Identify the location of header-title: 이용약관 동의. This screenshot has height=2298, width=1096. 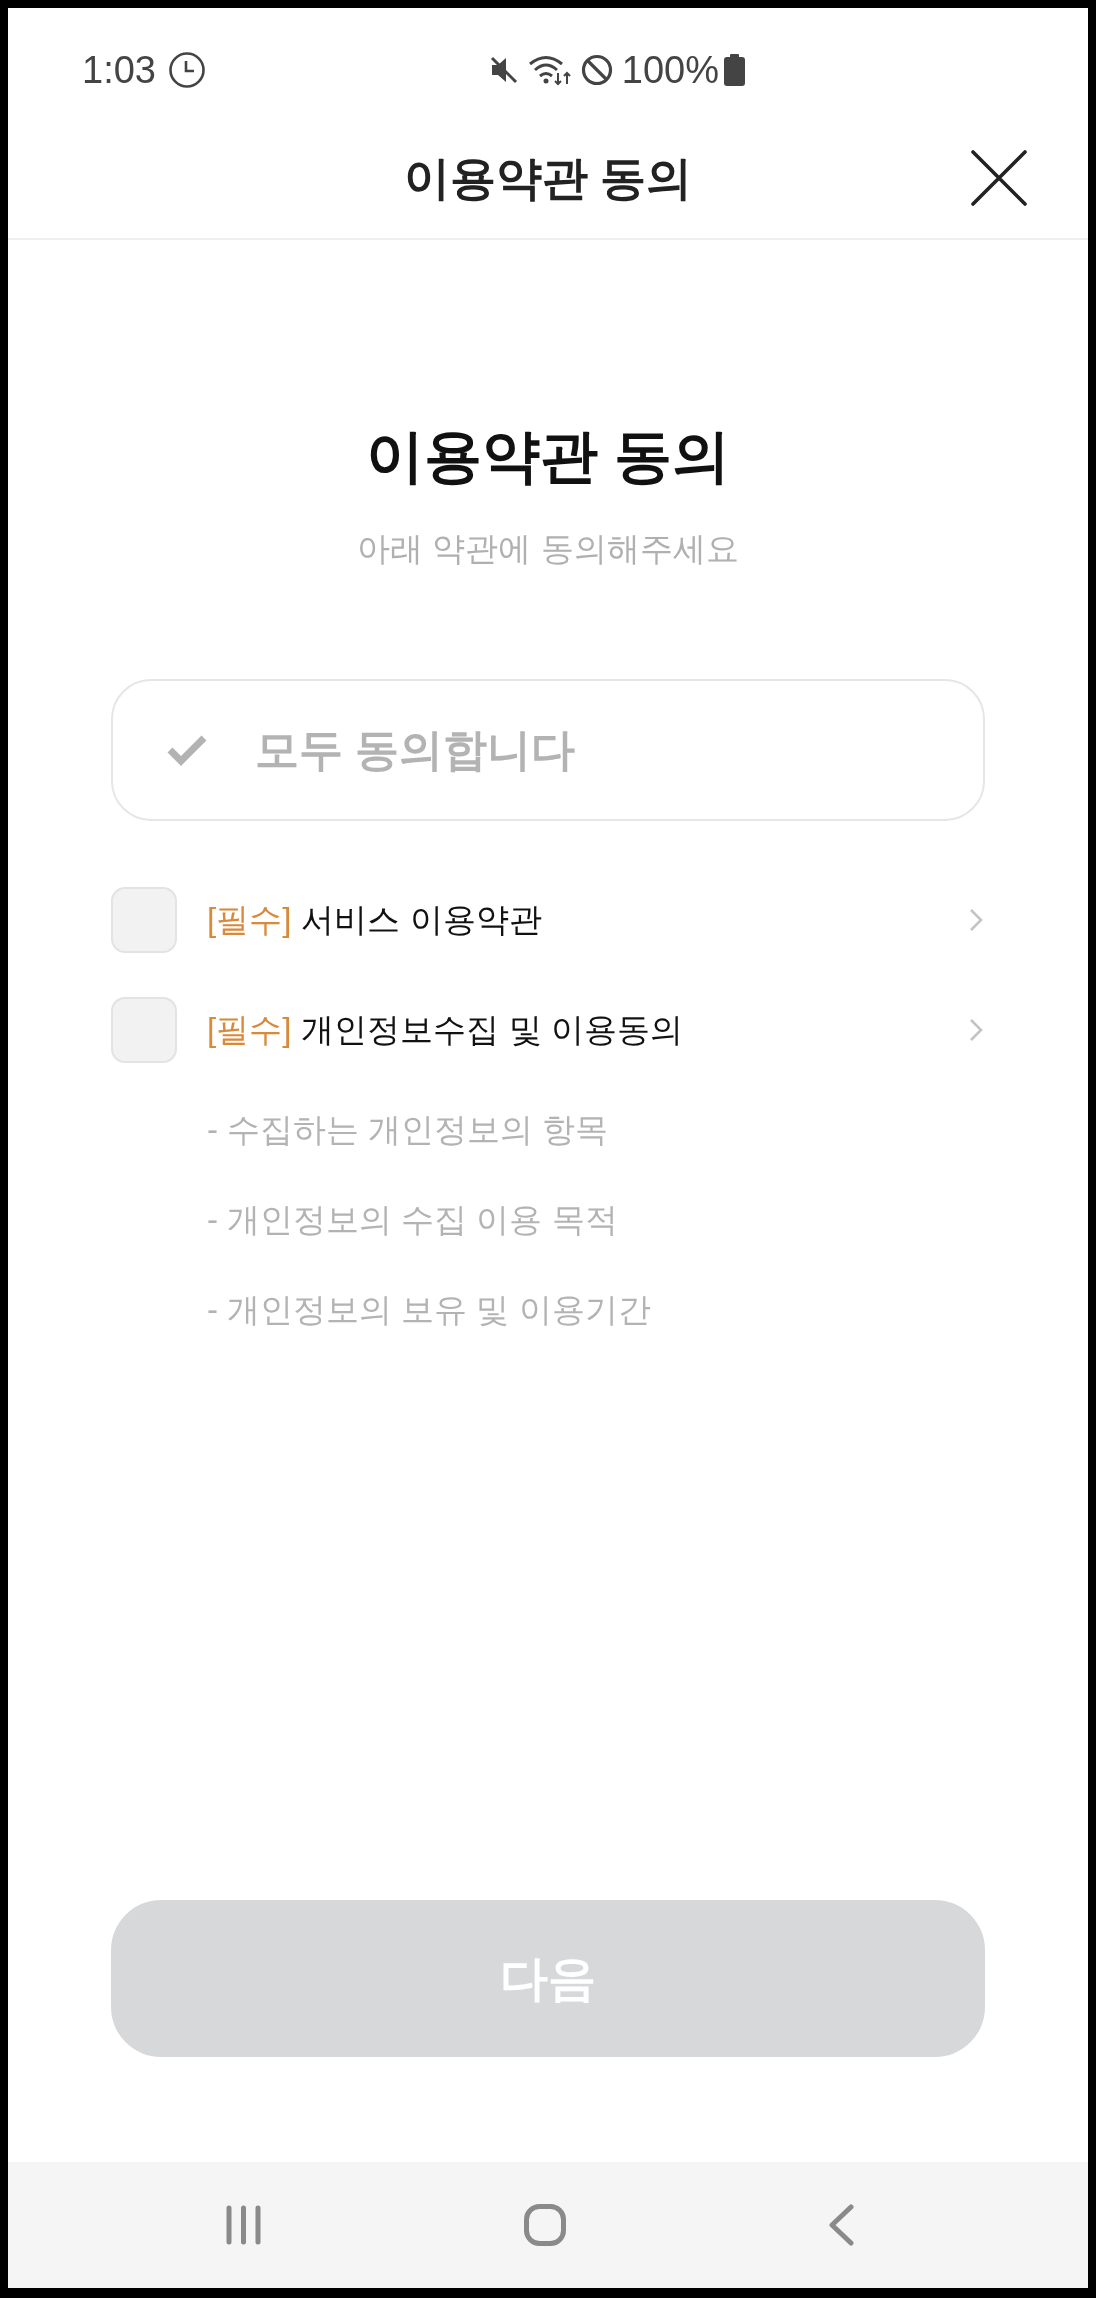
(548, 178).